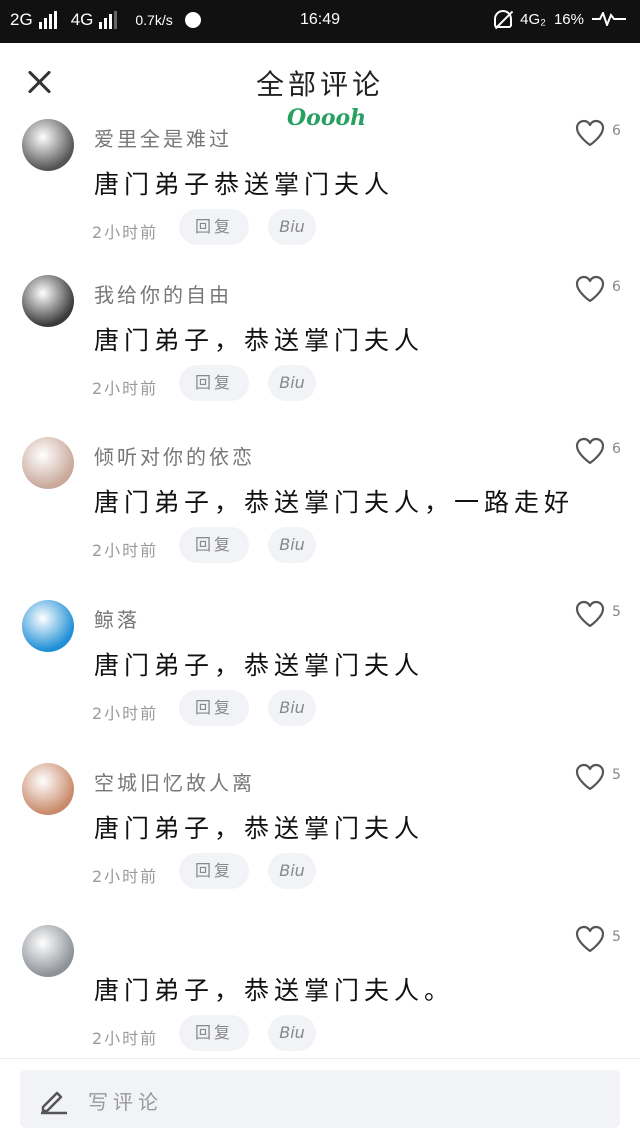 The height and width of the screenshot is (1138, 640). What do you see at coordinates (568, 19) in the screenshot?
I see `battery-level: 16%` at bounding box center [568, 19].